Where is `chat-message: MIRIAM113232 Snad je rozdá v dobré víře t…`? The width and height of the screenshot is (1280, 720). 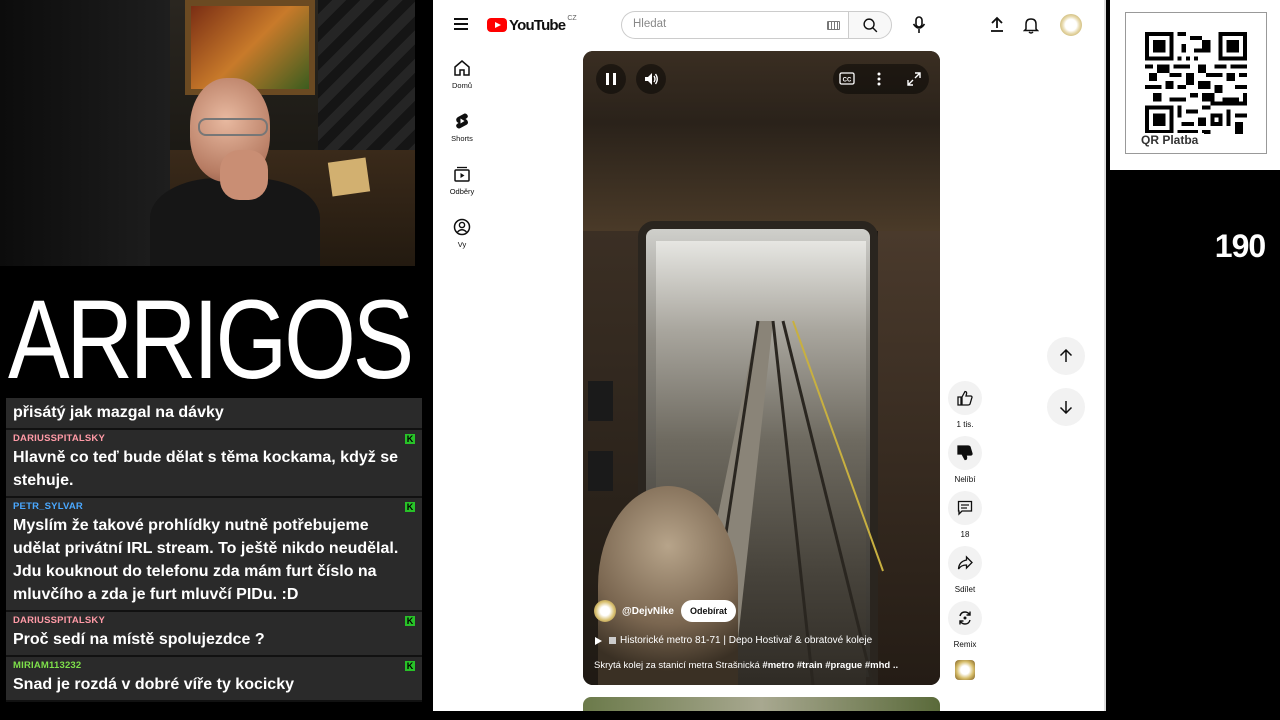 chat-message: MIRIAM113232 Snad je rozdá v dobré víře t… is located at coordinates (214, 679).